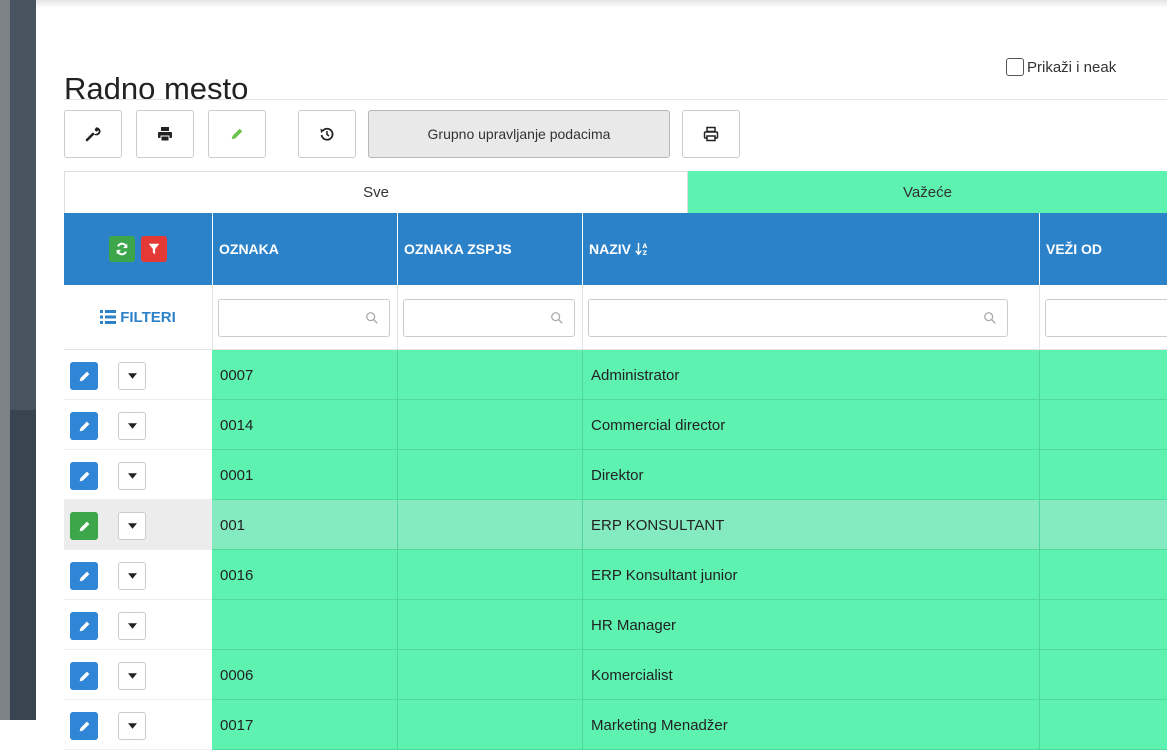 Image resolution: width=1167 pixels, height=750 pixels. I want to click on table-row: 0007 Administrator, so click(615, 375).